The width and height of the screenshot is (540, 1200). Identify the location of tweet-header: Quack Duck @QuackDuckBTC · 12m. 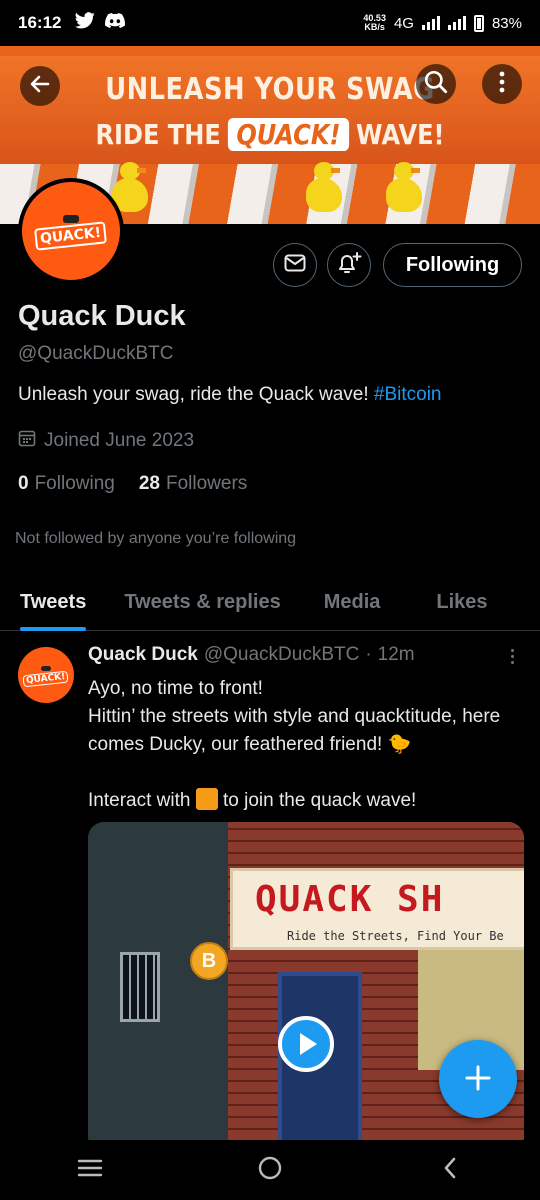
(251, 655).